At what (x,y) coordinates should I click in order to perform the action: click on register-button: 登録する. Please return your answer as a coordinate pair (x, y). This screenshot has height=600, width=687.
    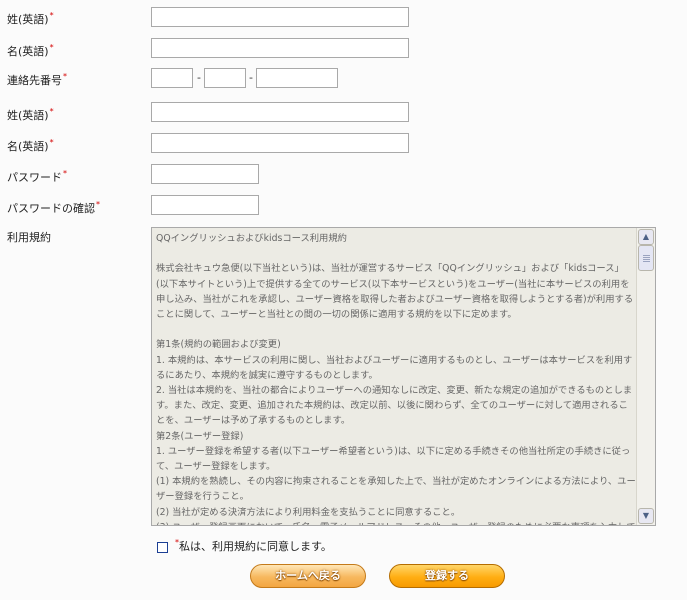
    Looking at the image, I should click on (447, 576).